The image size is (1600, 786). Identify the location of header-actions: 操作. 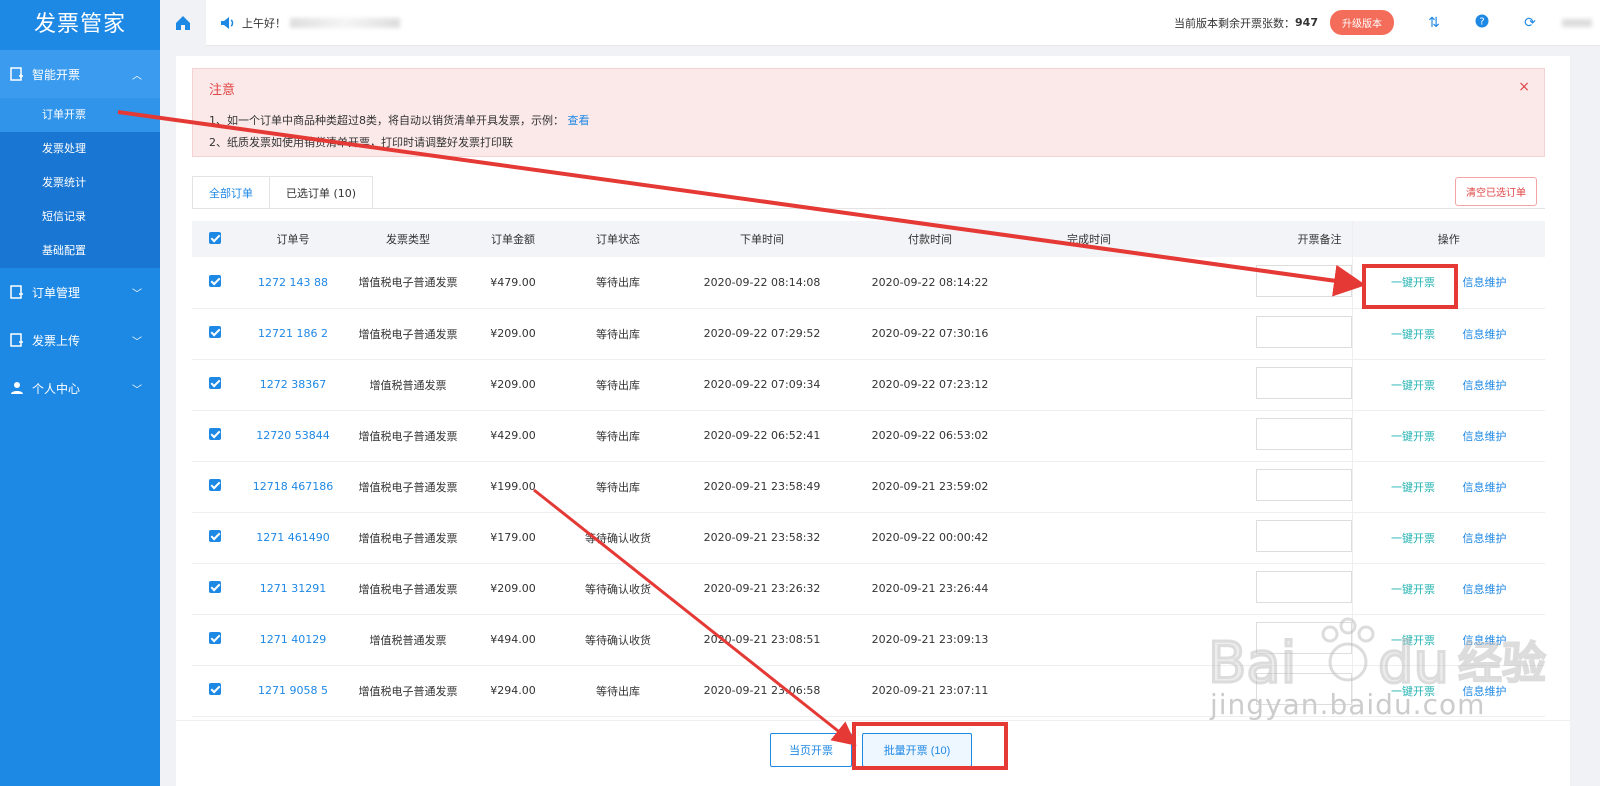
(1448, 239).